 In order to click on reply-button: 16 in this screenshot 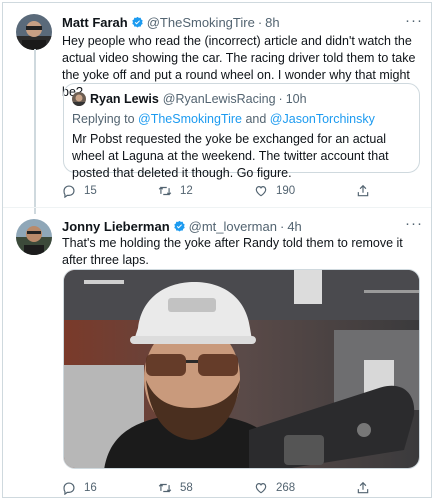, I will do `click(110, 488)`.